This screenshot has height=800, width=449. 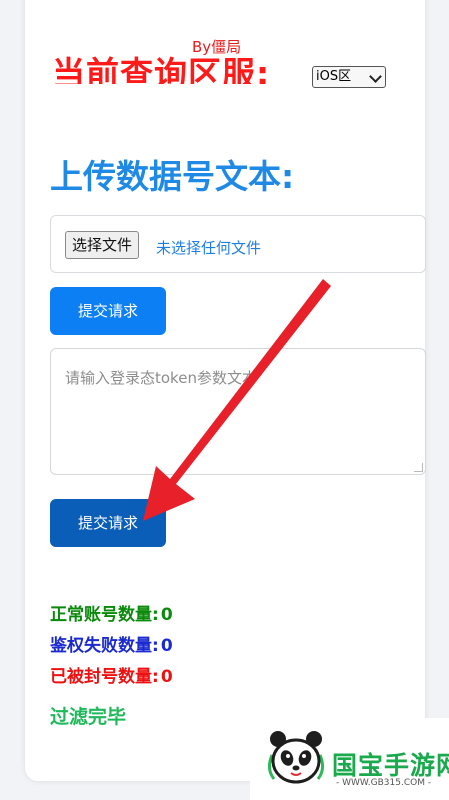 What do you see at coordinates (296, 757) in the screenshot?
I see `panda-logo-icon` at bounding box center [296, 757].